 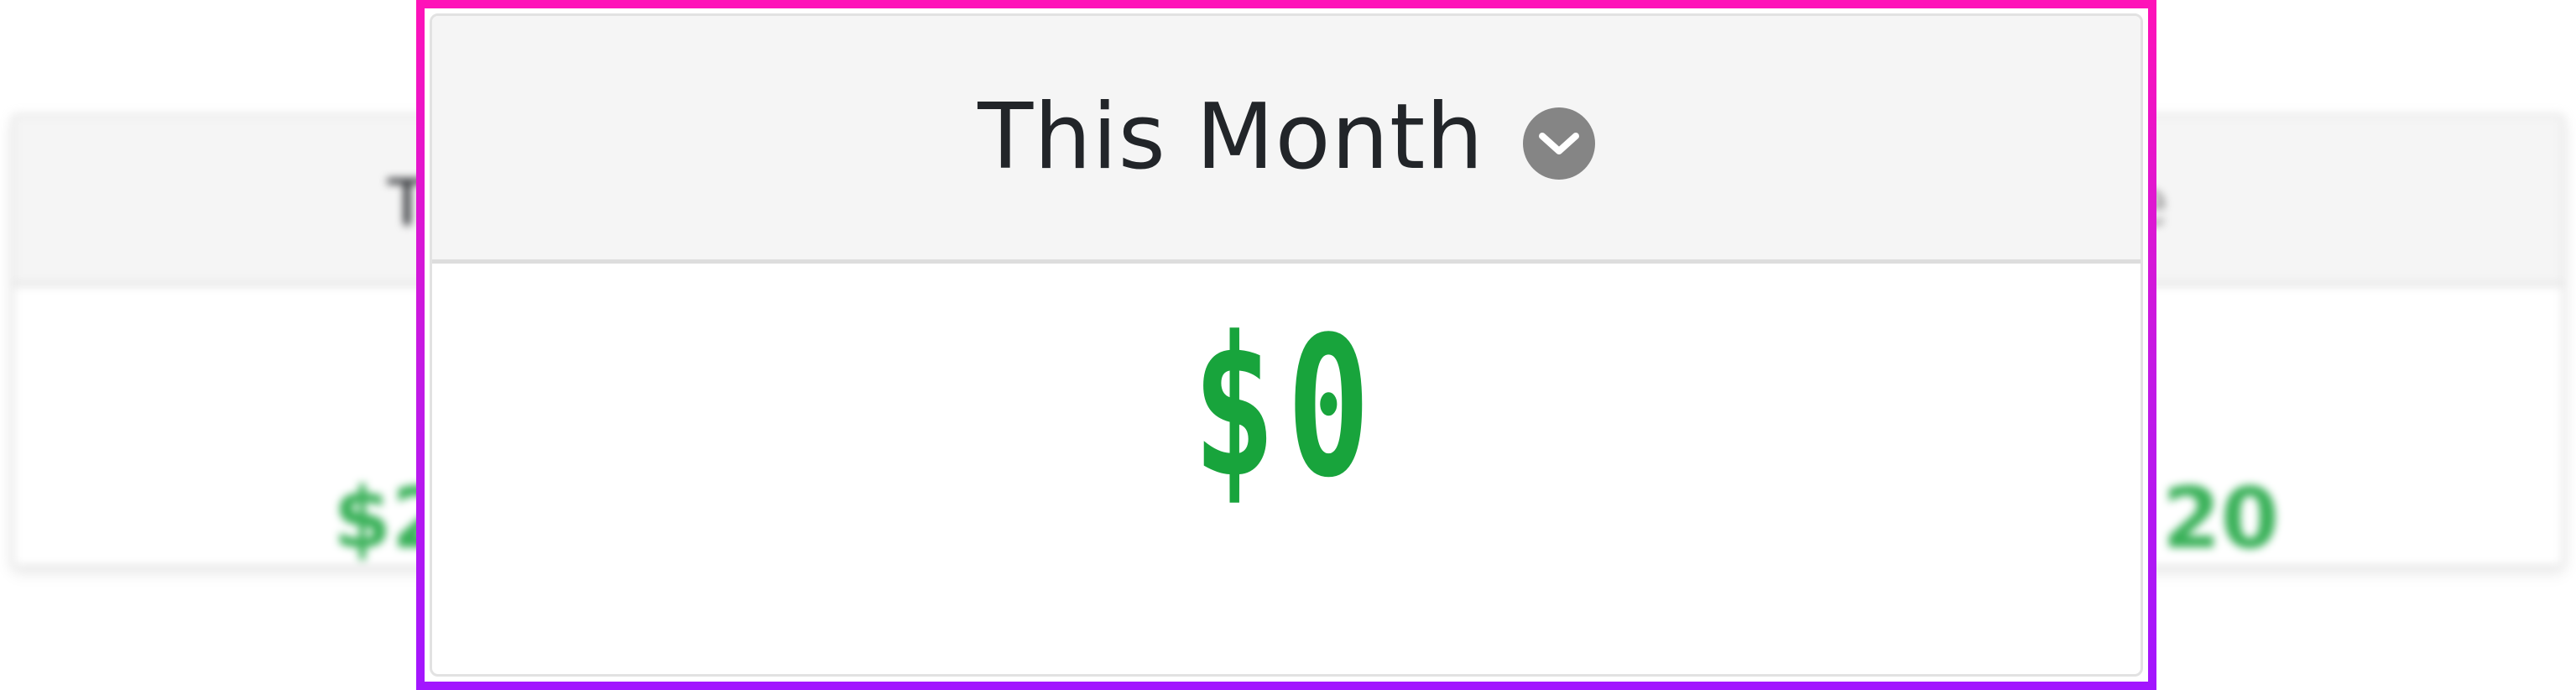 I want to click on period-title: This Month, so click(x=1231, y=137).